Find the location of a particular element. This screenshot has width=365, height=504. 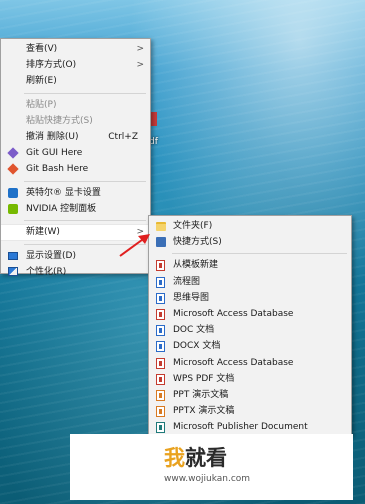

menu-item-intel-graphics: 英特尔® 显卡设置 is located at coordinates (75, 193).